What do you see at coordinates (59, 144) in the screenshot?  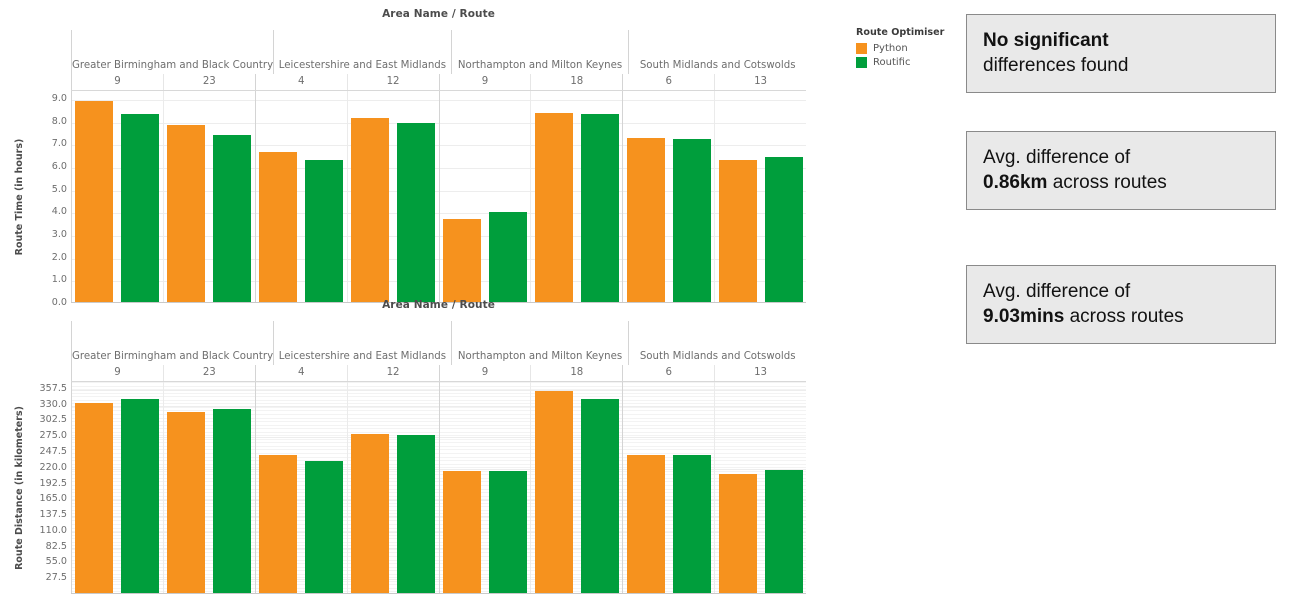 I see `y-axis-tick-label: 7.0` at bounding box center [59, 144].